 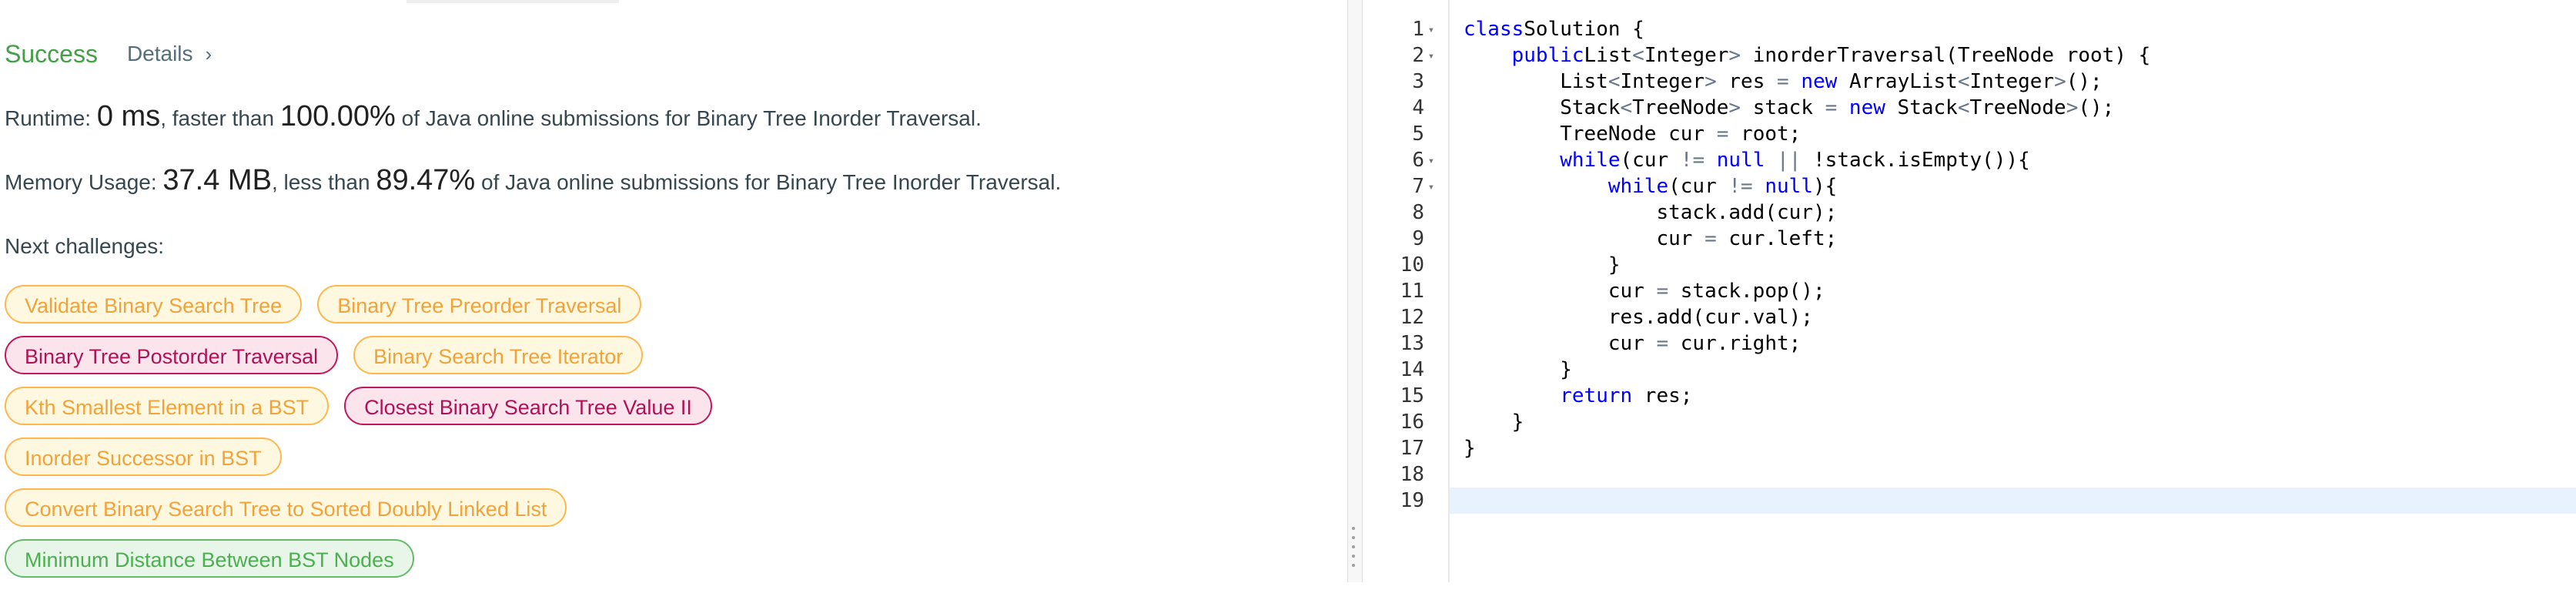 What do you see at coordinates (1412, 369) in the screenshot?
I see `line-number-text: 14` at bounding box center [1412, 369].